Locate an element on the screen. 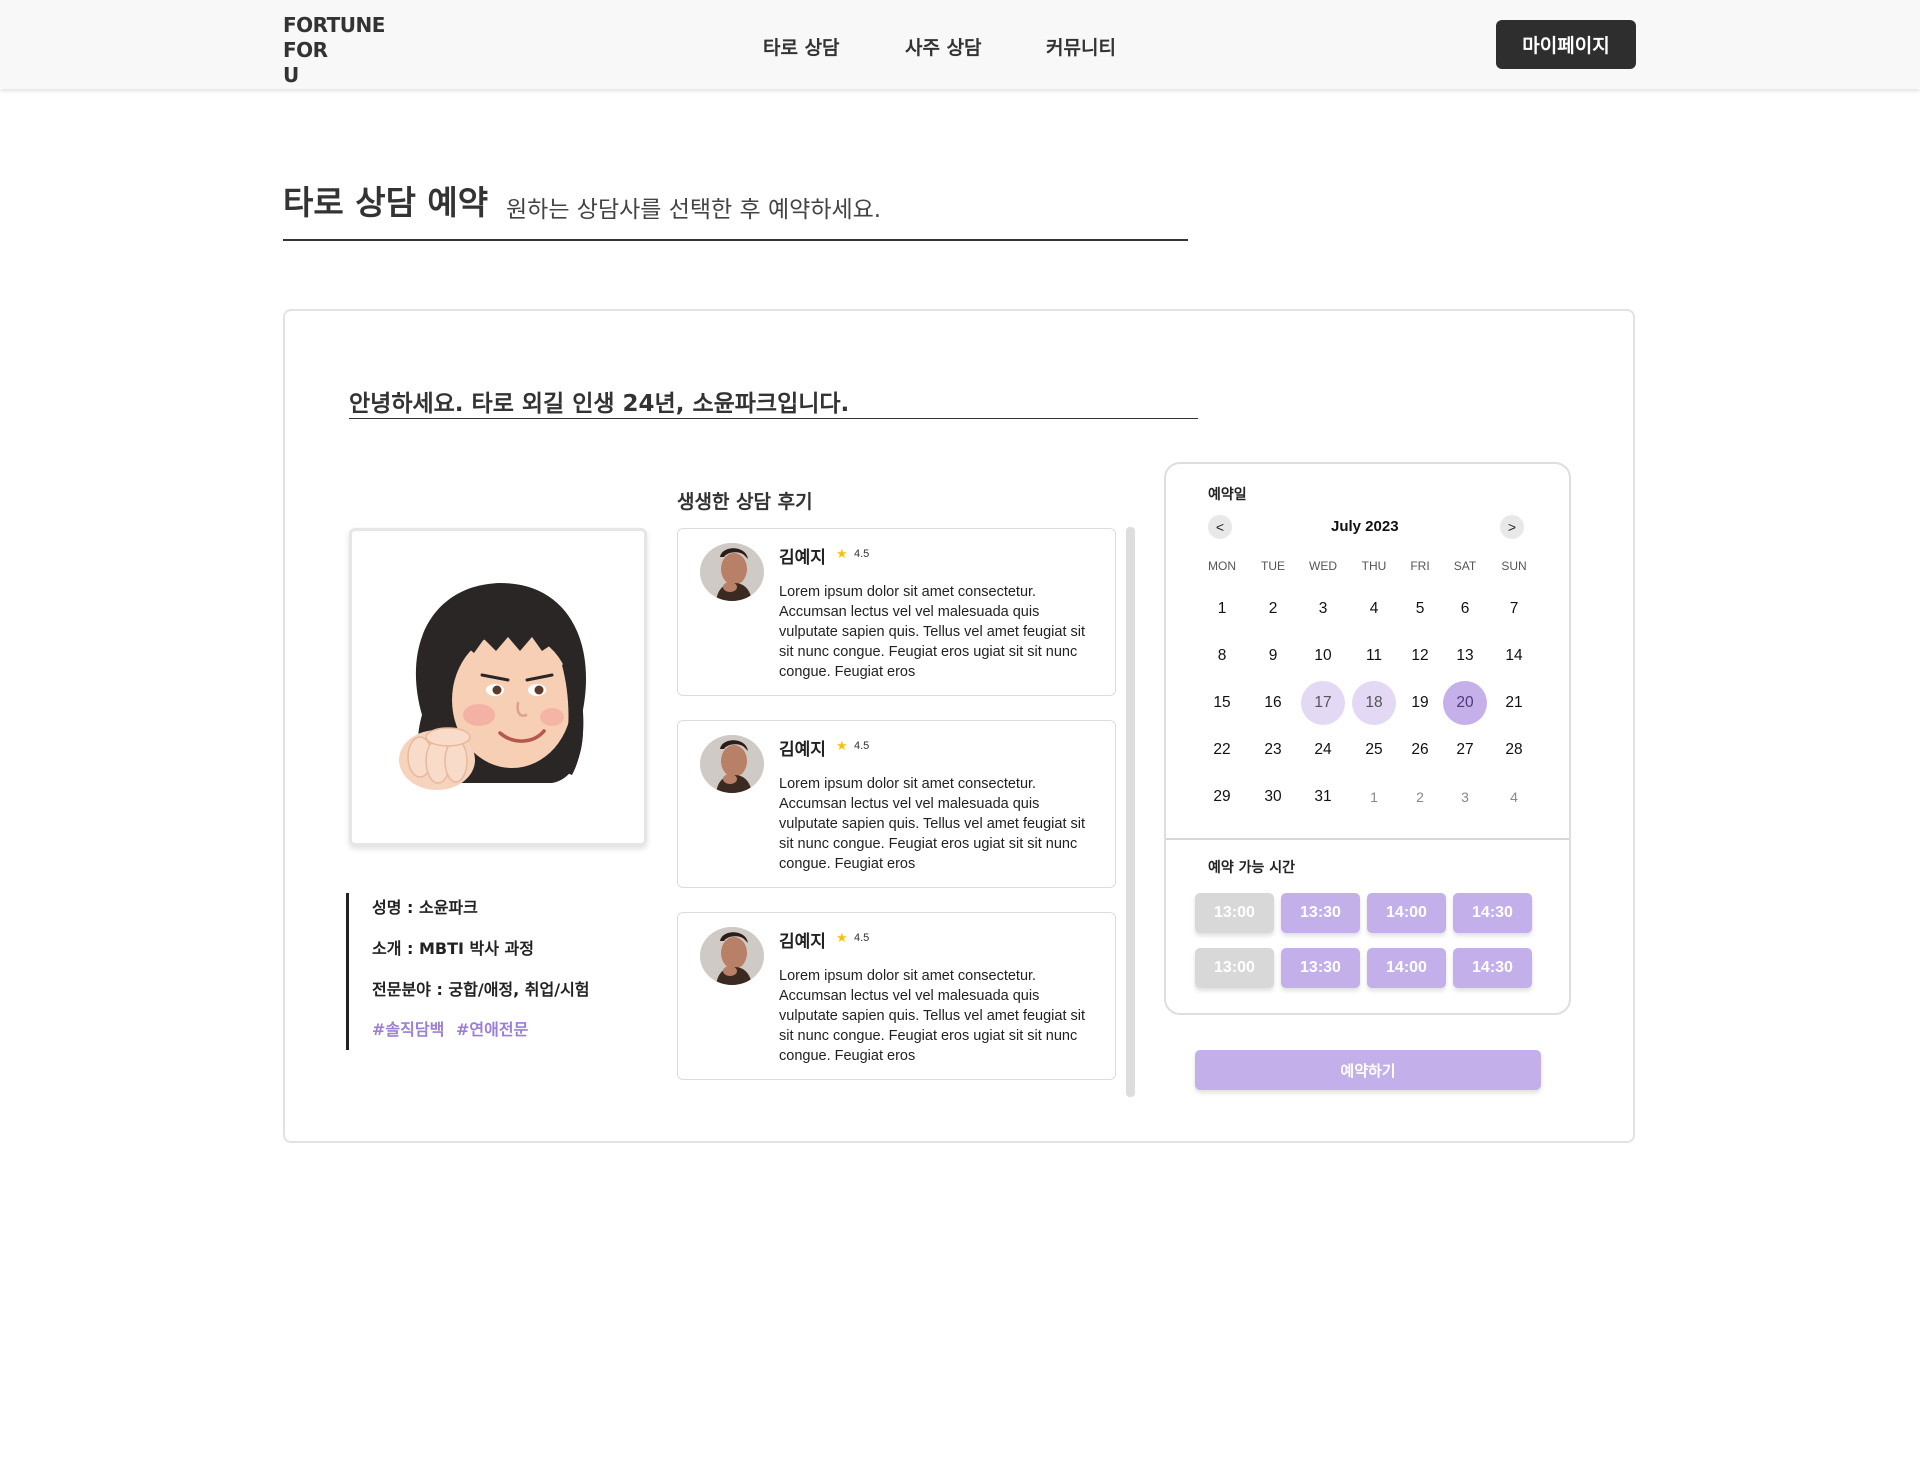 The width and height of the screenshot is (1920, 1477). weekday-sat: SAT is located at coordinates (1465, 566).